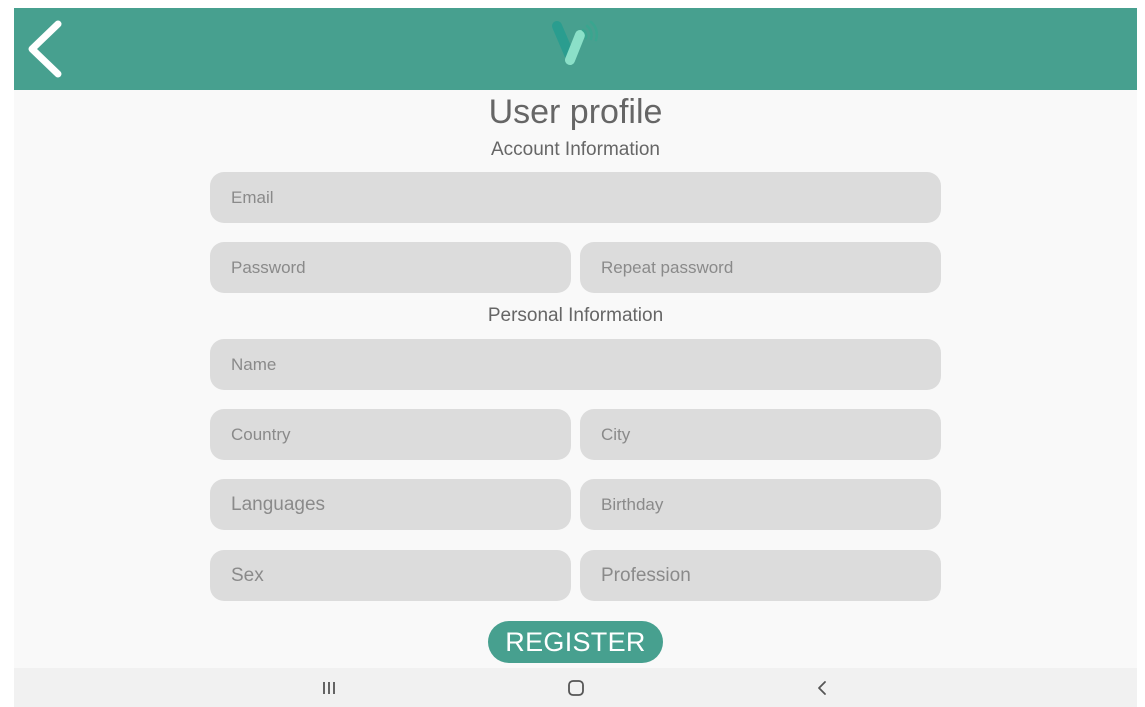 The image size is (1145, 707). I want to click on app-logo, so click(576, 42).